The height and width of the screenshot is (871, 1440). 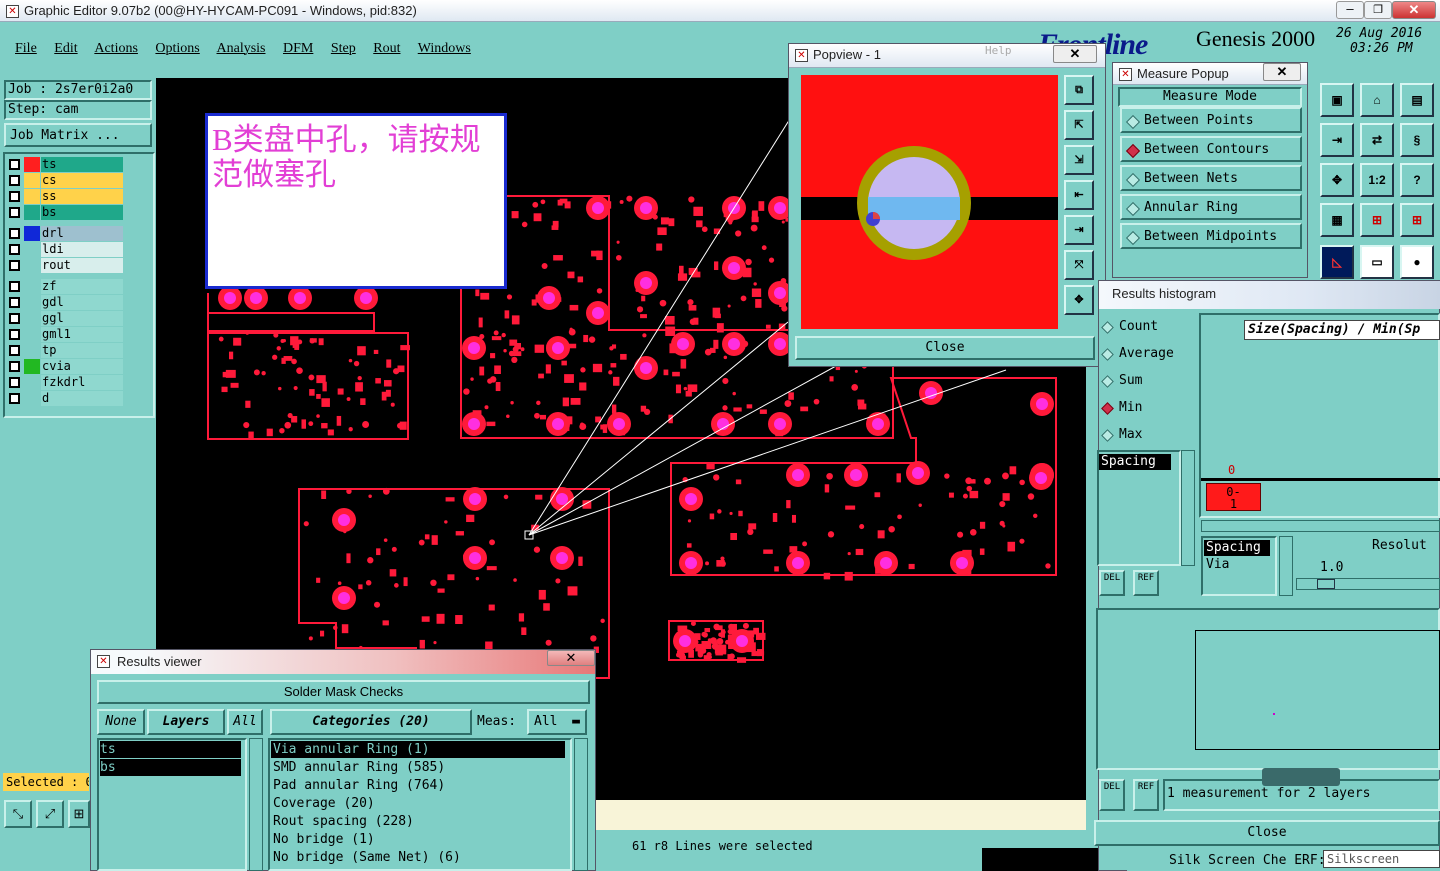 I want to click on pad-icon: ●, so click(x=1417, y=262).